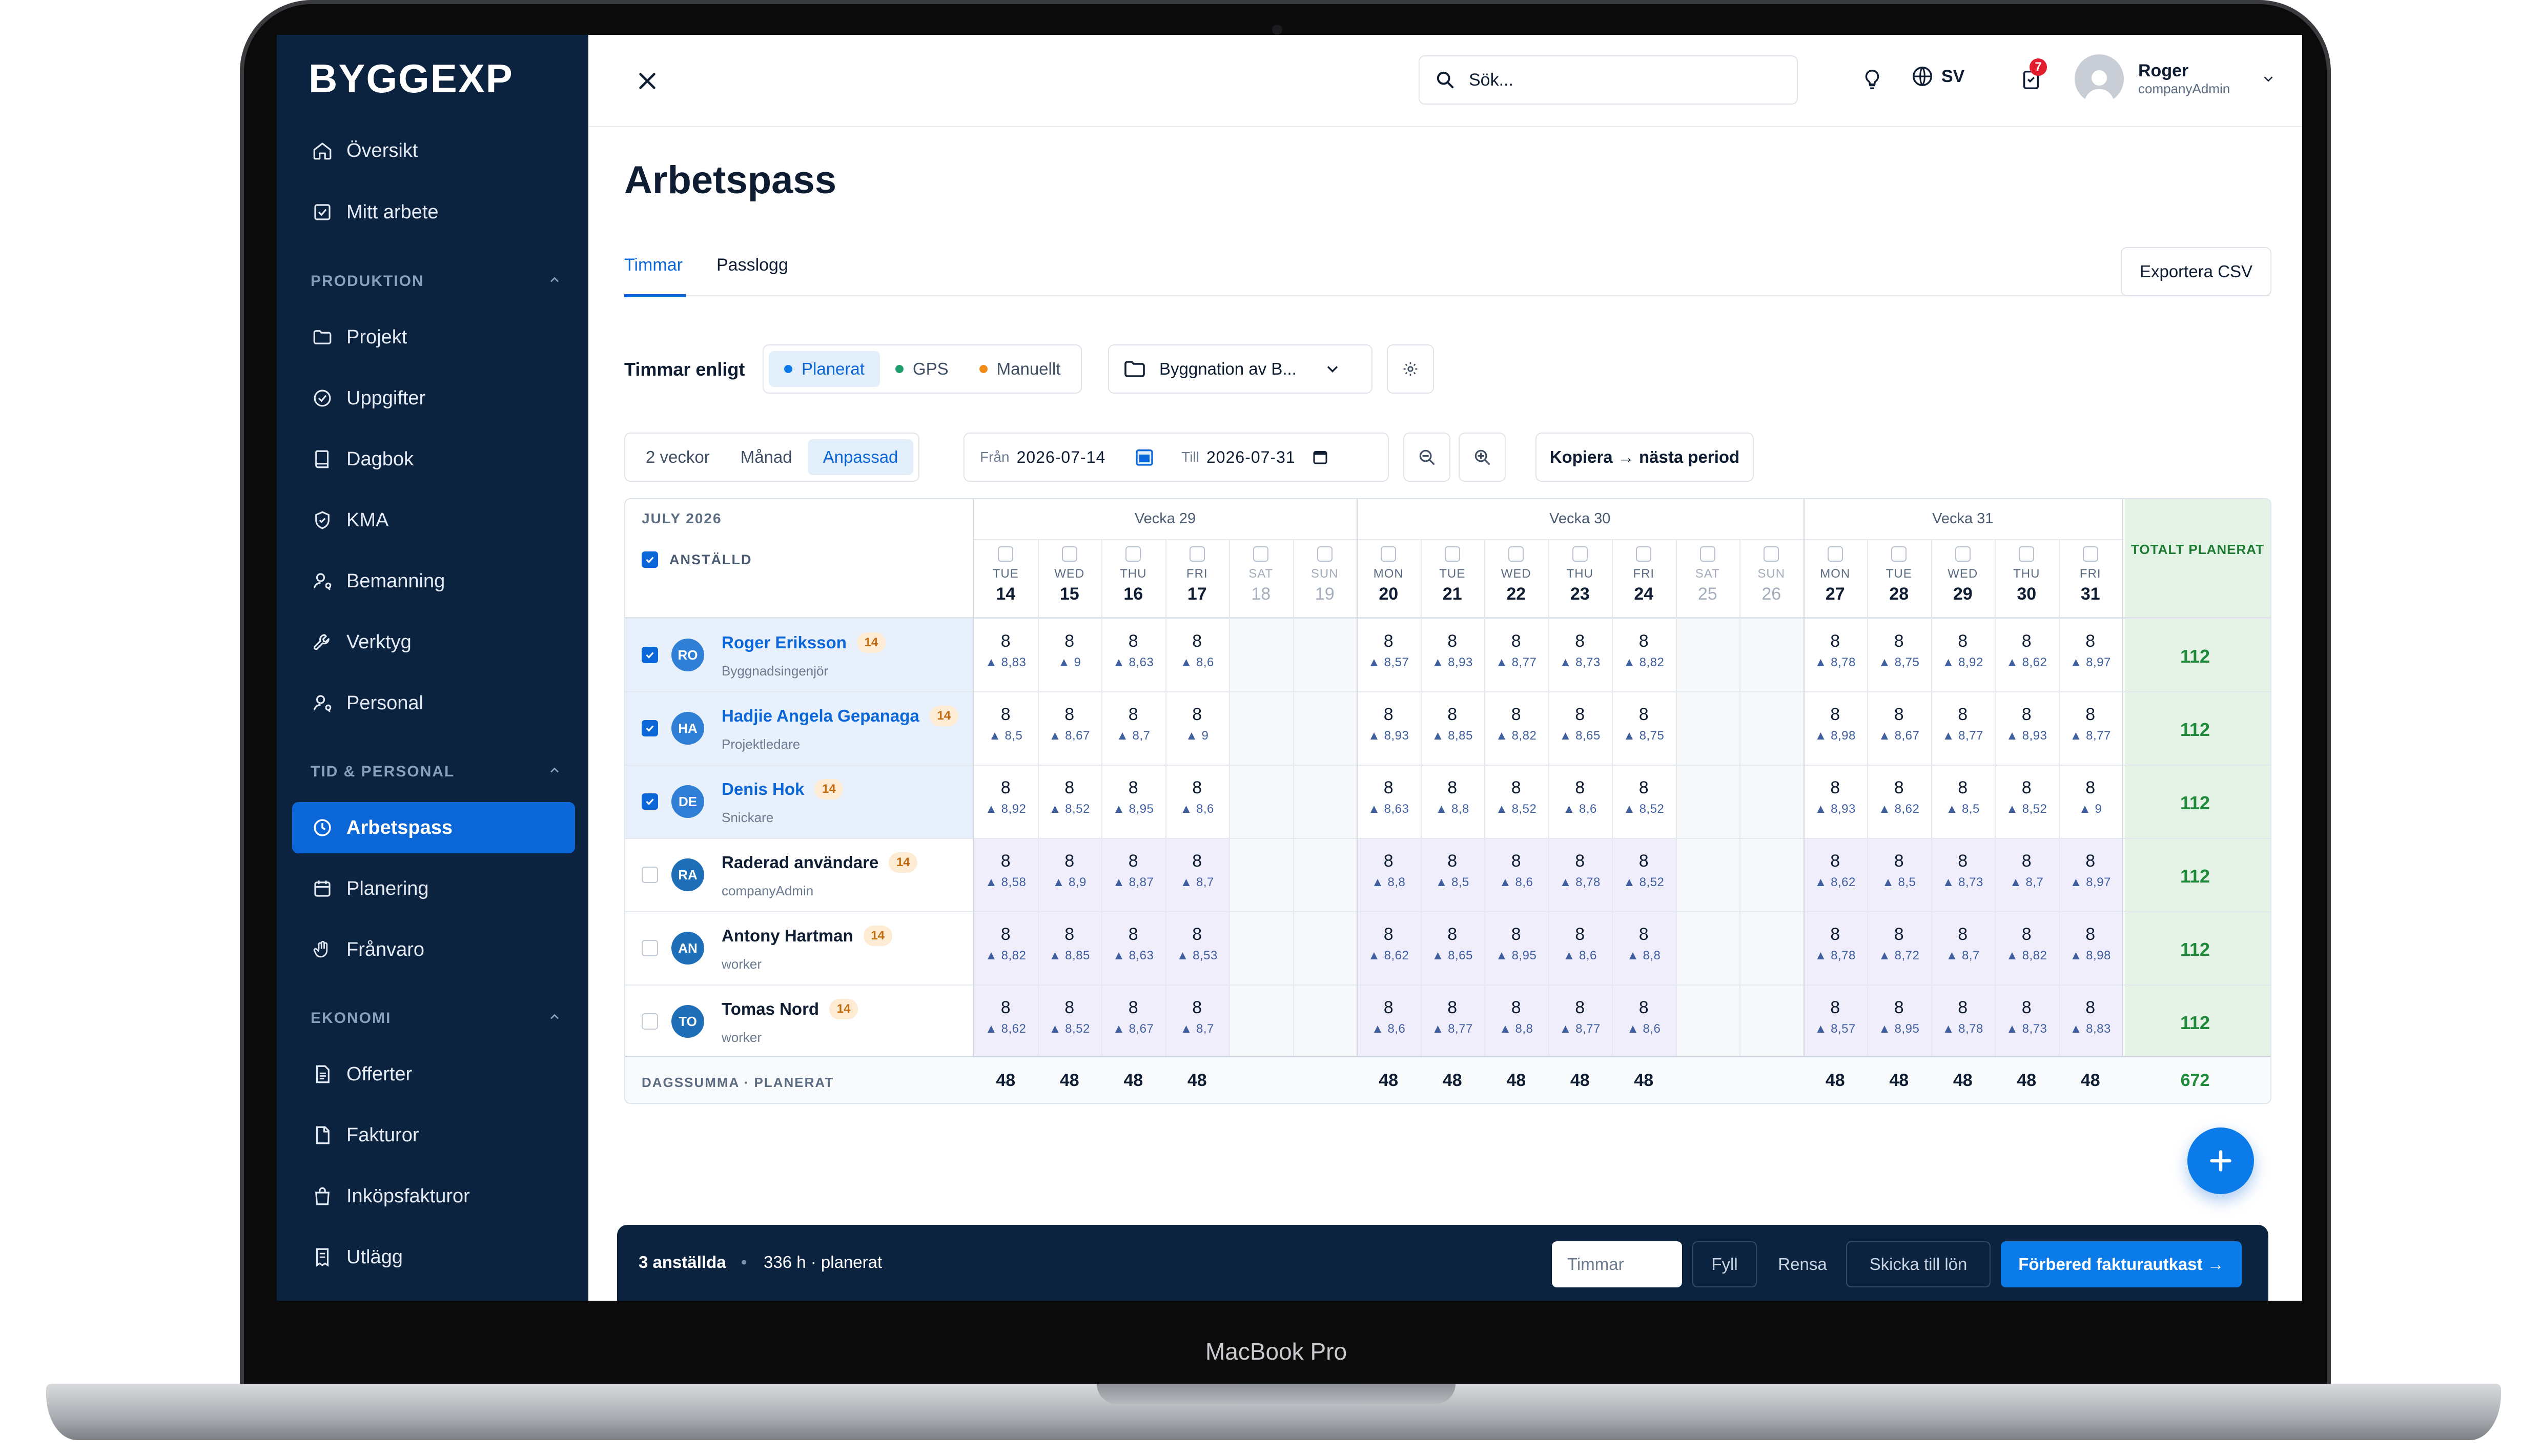 Image resolution: width=2541 pixels, height=1456 pixels. What do you see at coordinates (1133, 802) in the screenshot?
I see `hours-cell: 8 ▲ 8,95` at bounding box center [1133, 802].